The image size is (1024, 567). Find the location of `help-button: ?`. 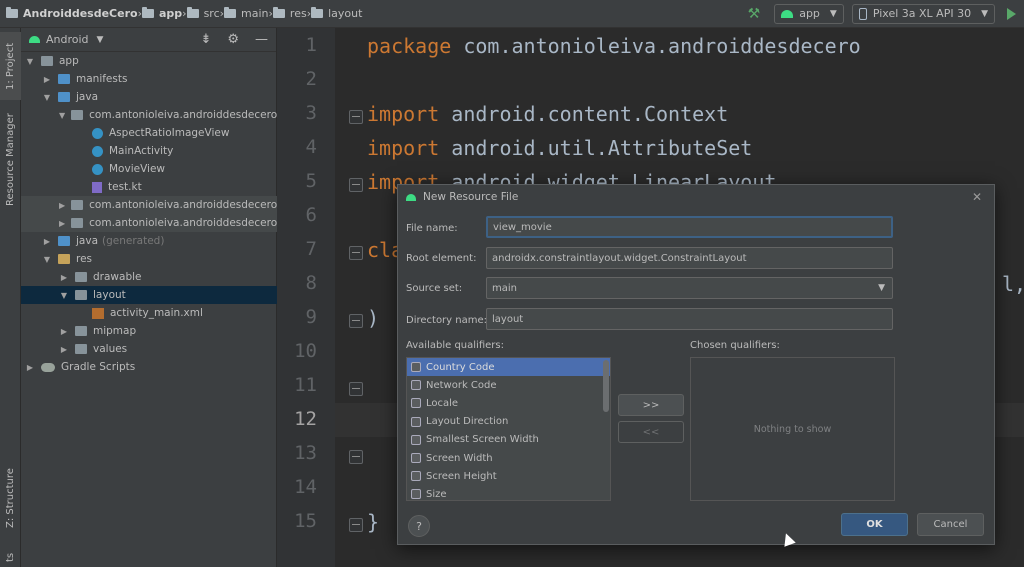

help-button: ? is located at coordinates (419, 526).